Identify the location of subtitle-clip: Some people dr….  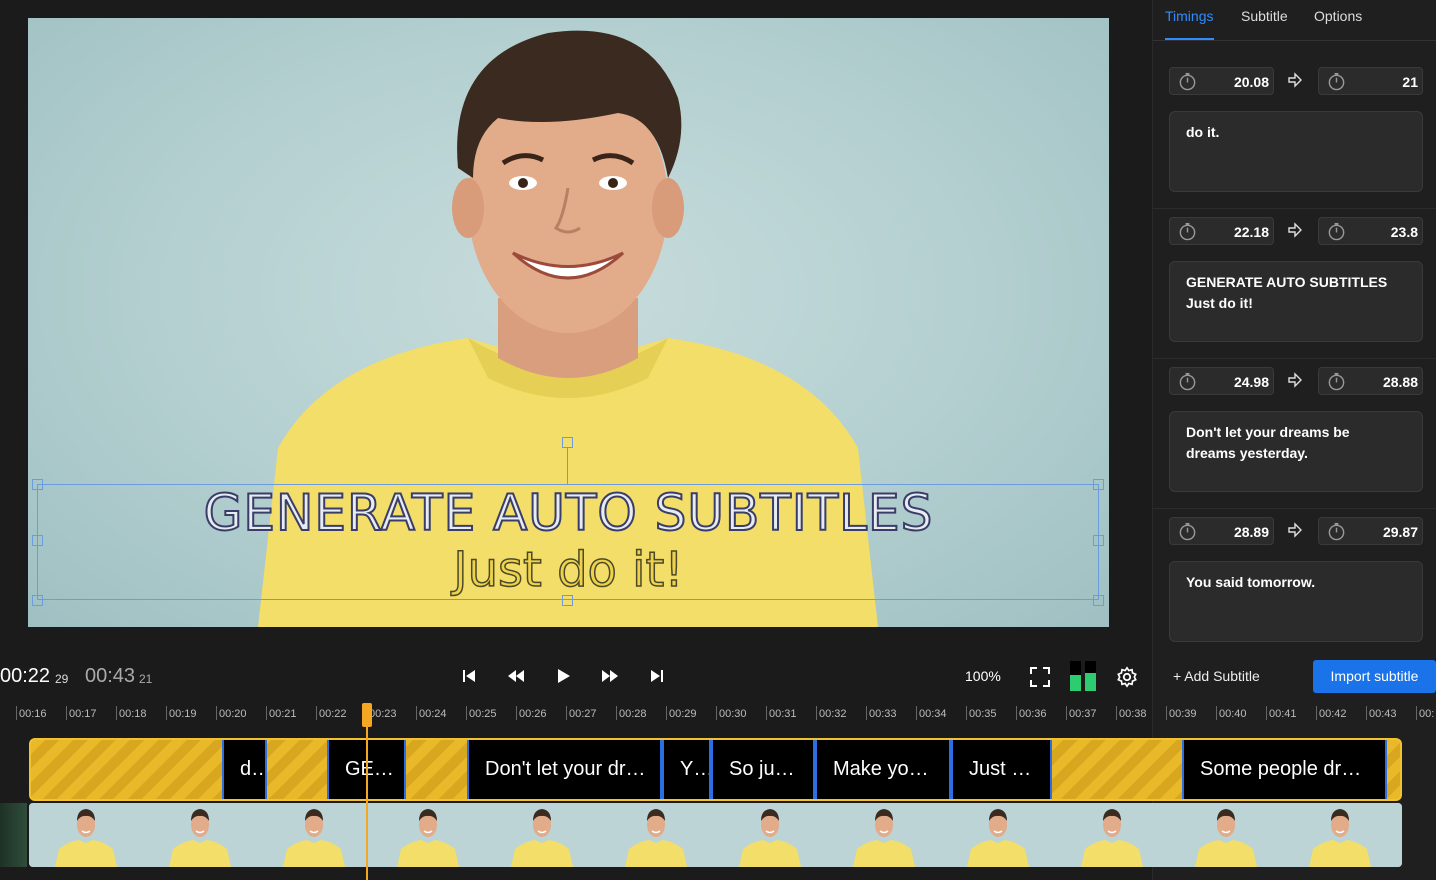
(1284, 769).